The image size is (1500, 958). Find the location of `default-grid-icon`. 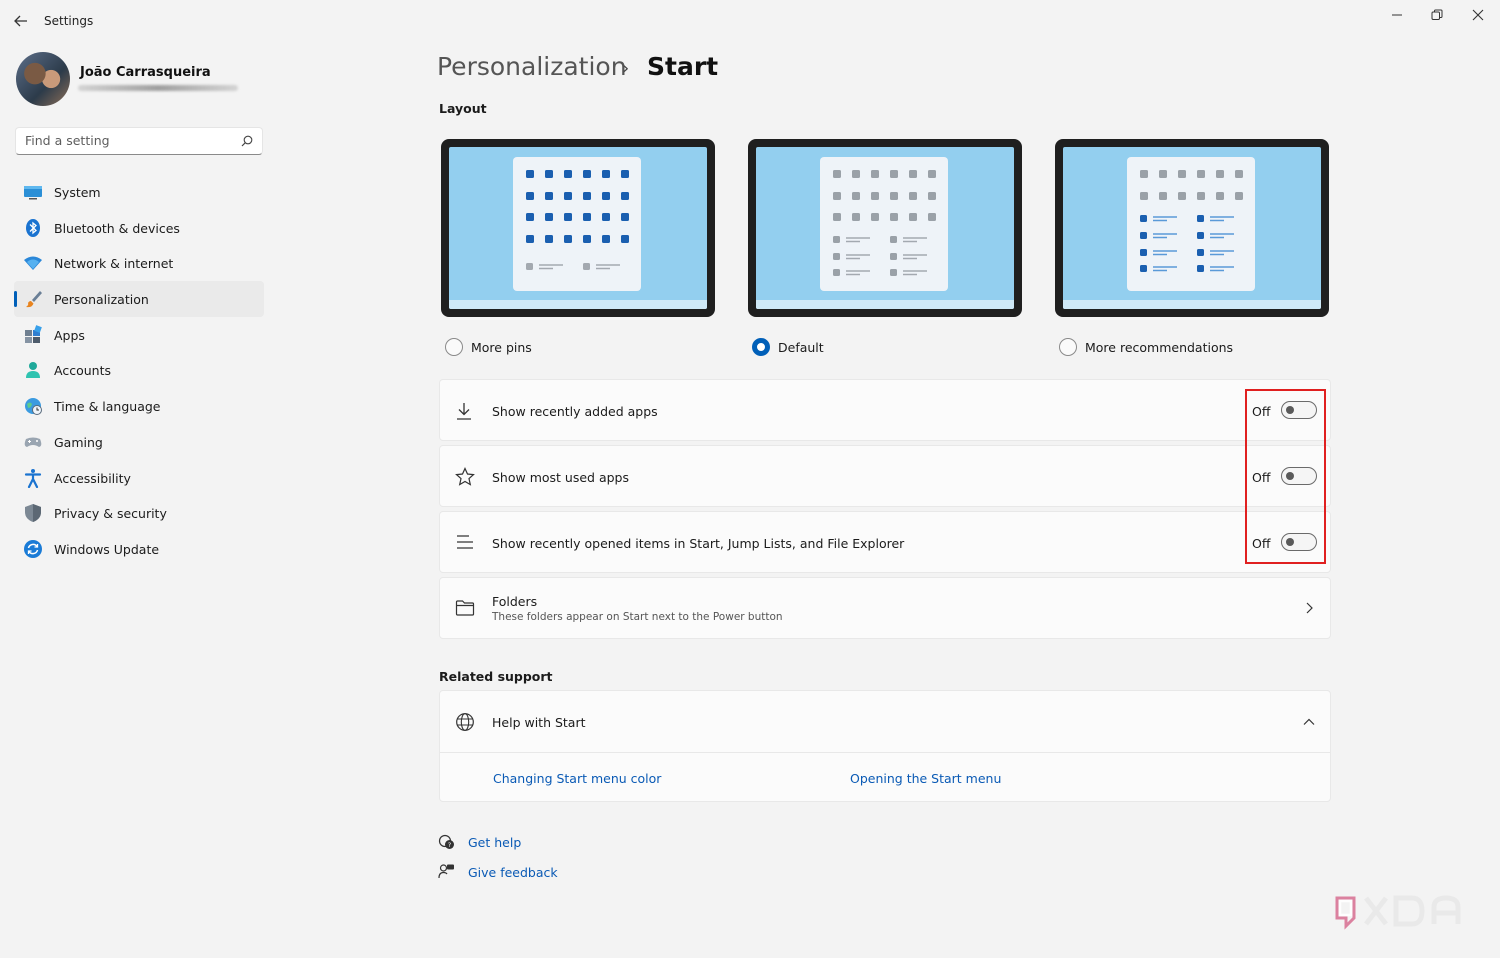

default-grid-icon is located at coordinates (884, 223).